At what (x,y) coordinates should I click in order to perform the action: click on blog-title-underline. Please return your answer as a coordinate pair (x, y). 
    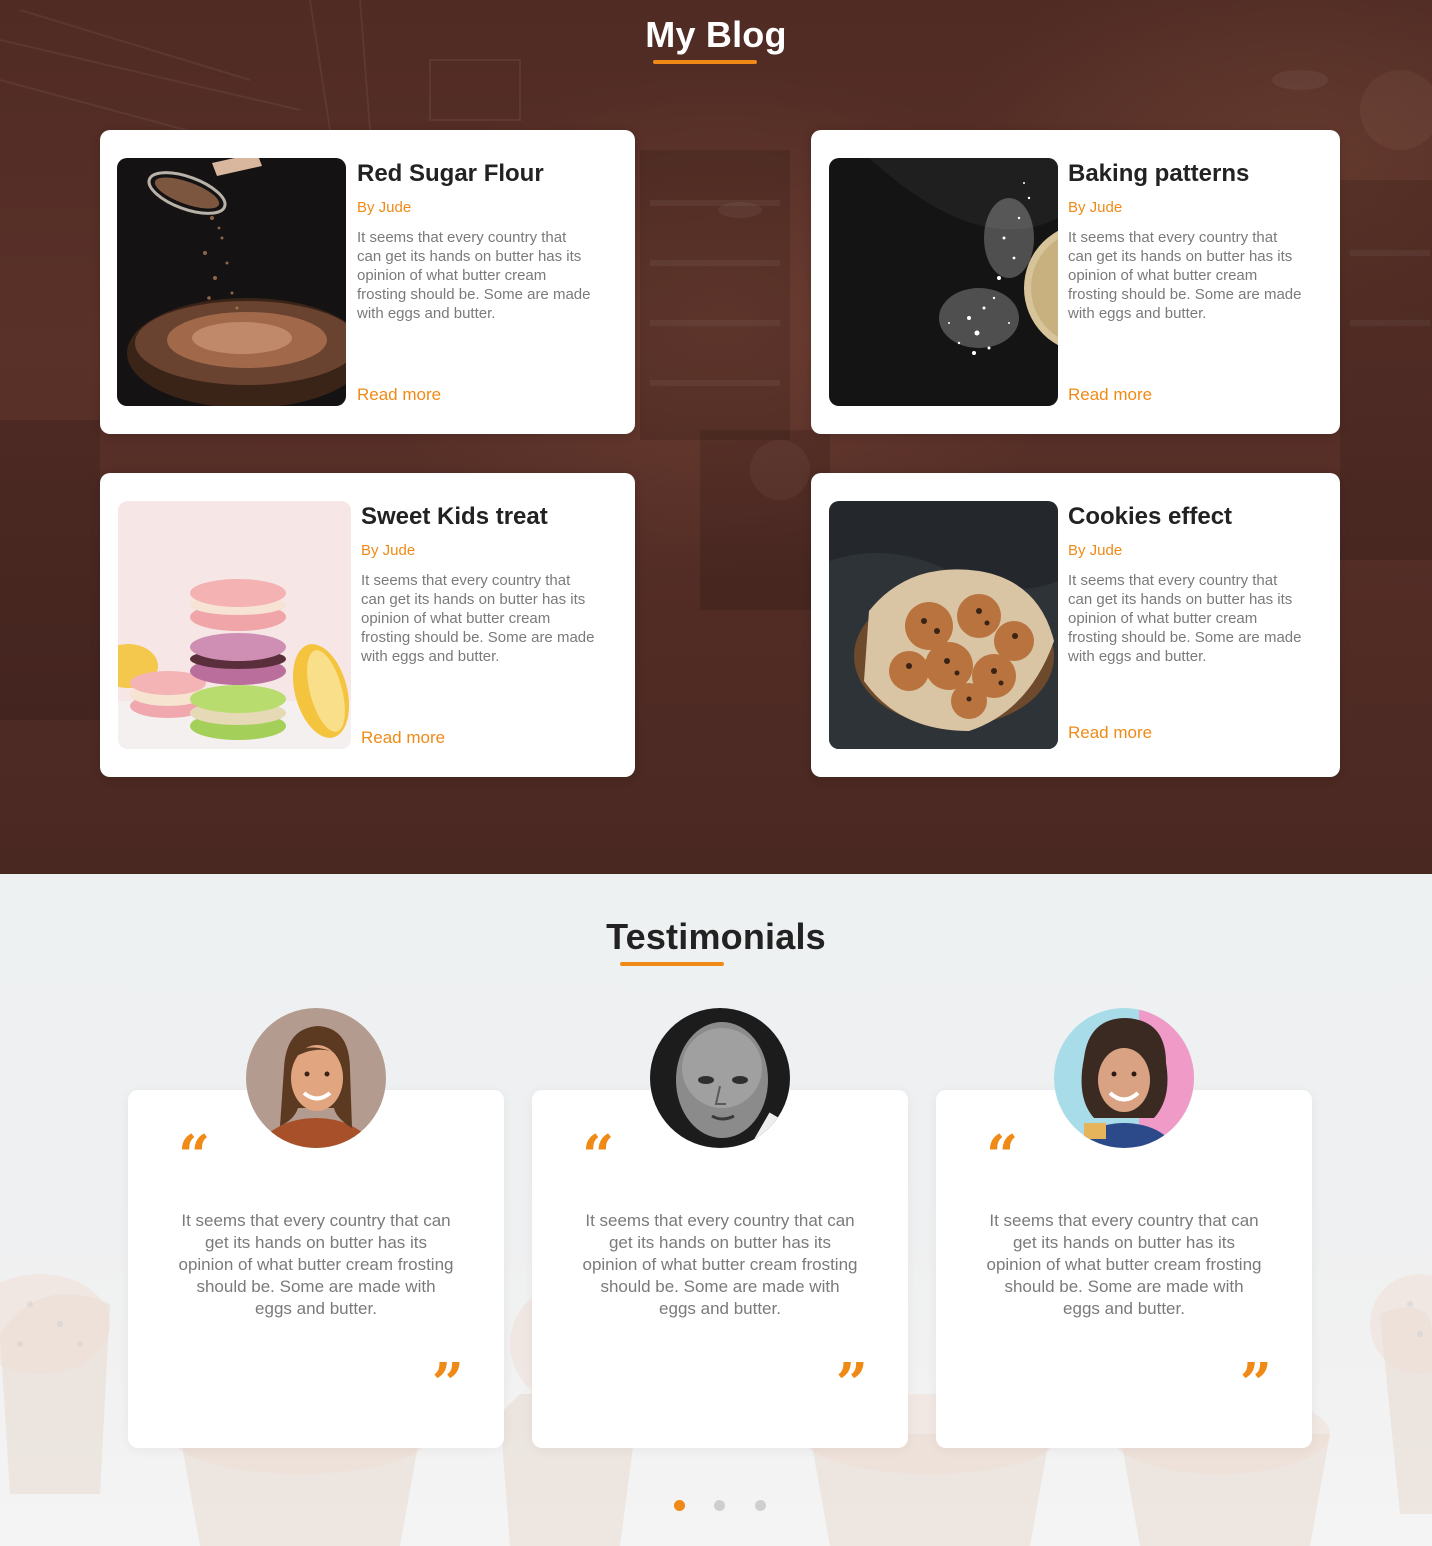
    Looking at the image, I should click on (705, 62).